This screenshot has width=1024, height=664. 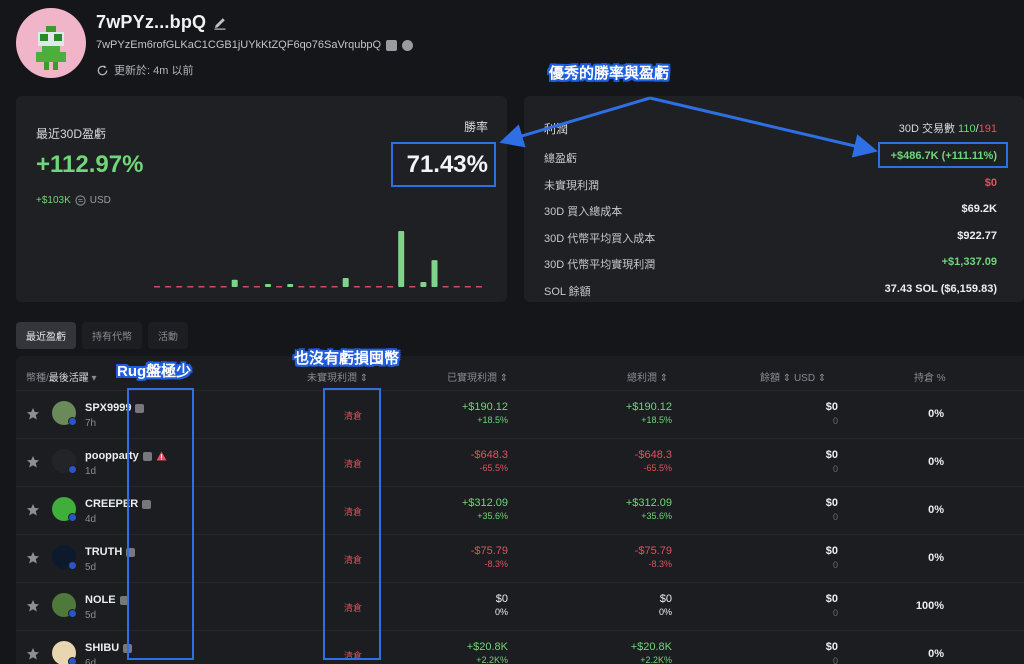 I want to click on pnl-card: 最近30D盈虧 +112.97% +$103K USD 勝率 71.43%, so click(x=261, y=199).